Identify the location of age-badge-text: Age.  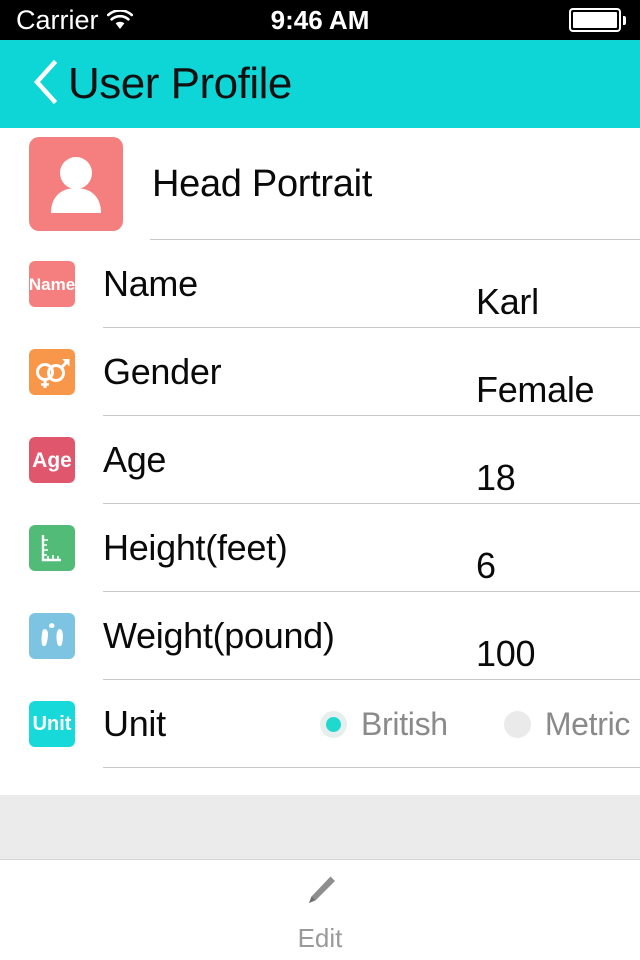
(52, 460).